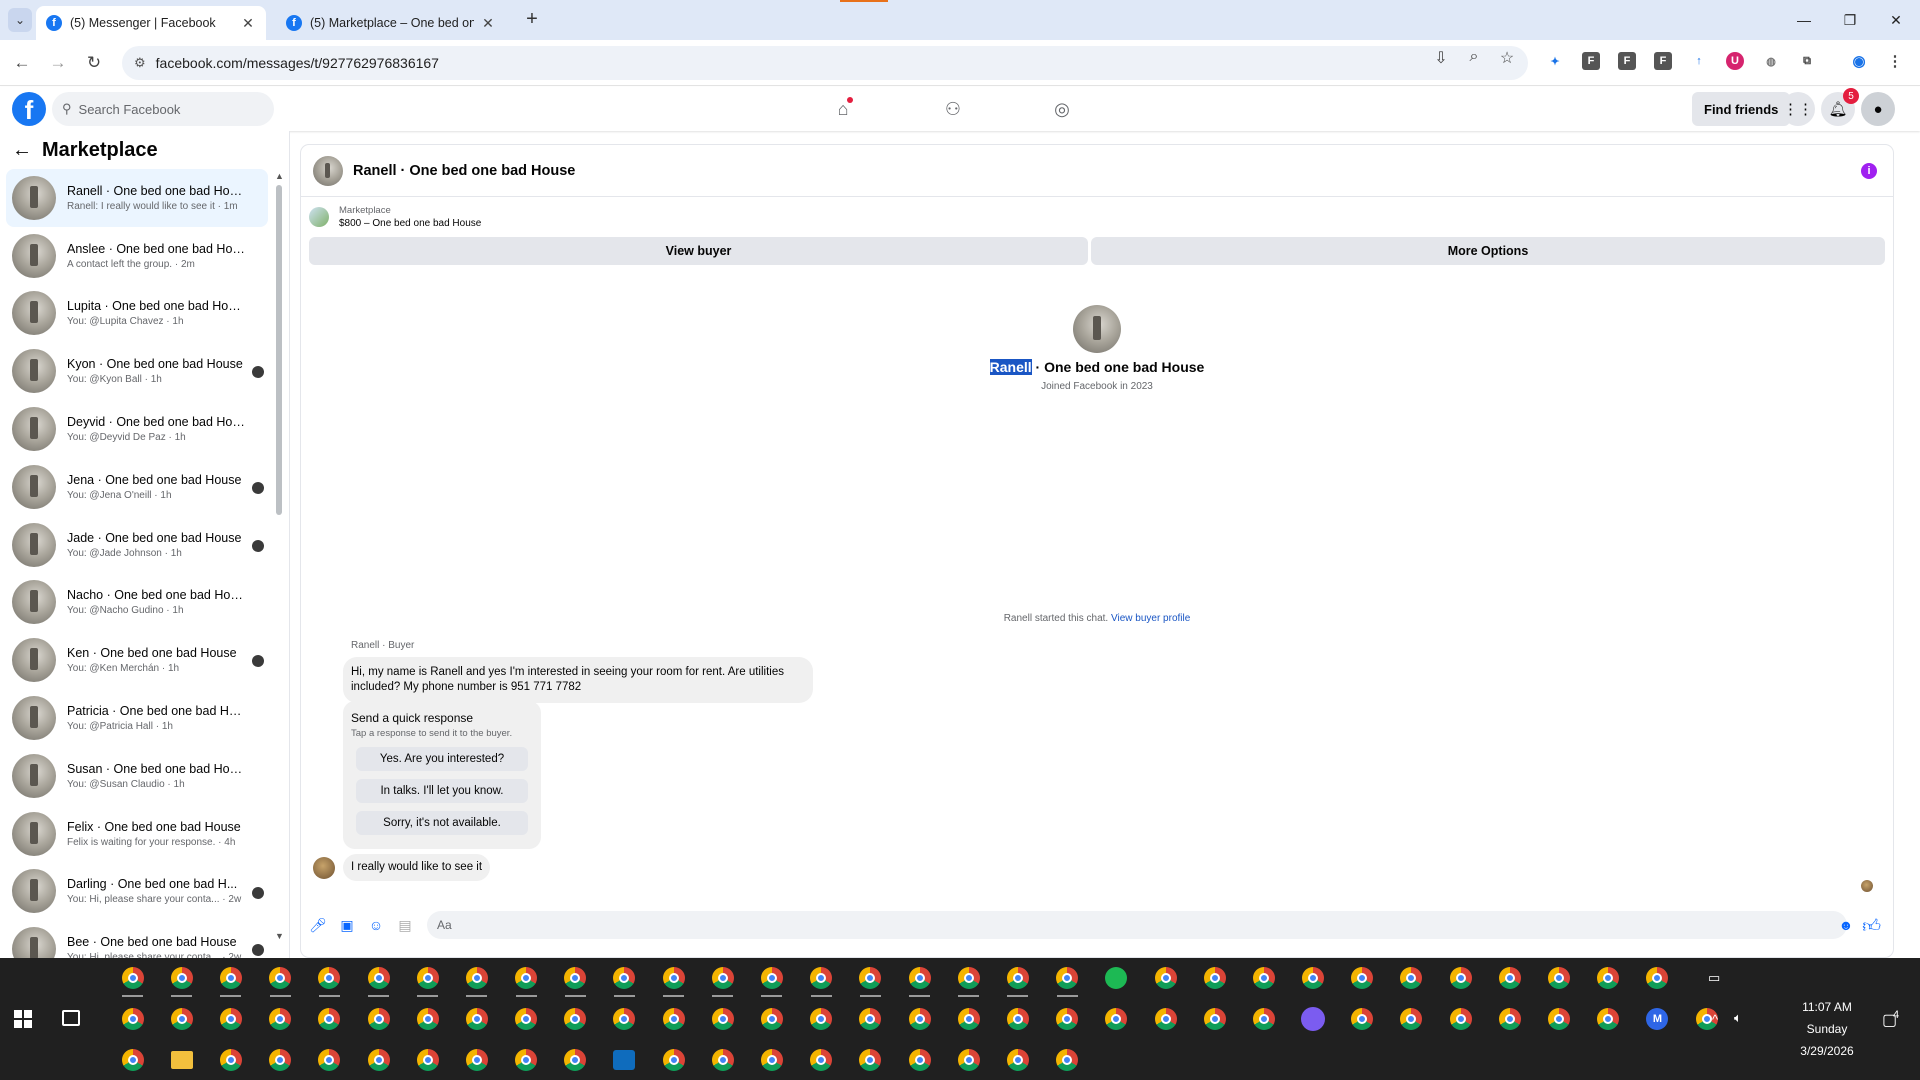 The height and width of the screenshot is (1080, 1920). Describe the element at coordinates (1741, 109) in the screenshot. I see `find-friends-button: Find friends` at that location.